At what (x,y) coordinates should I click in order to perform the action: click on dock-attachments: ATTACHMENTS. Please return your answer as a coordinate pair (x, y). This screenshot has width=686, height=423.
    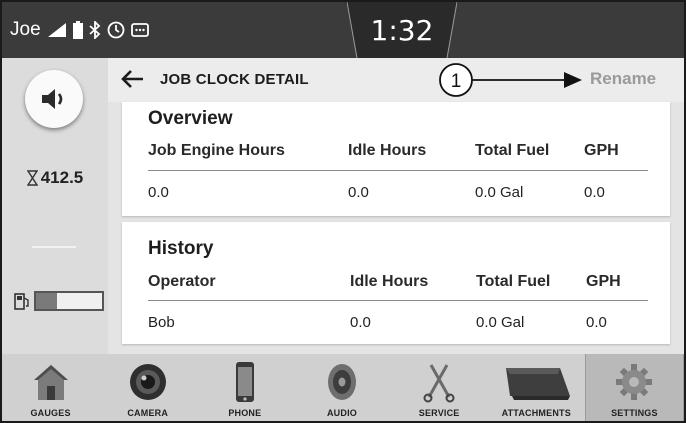
    Looking at the image, I should click on (536, 387).